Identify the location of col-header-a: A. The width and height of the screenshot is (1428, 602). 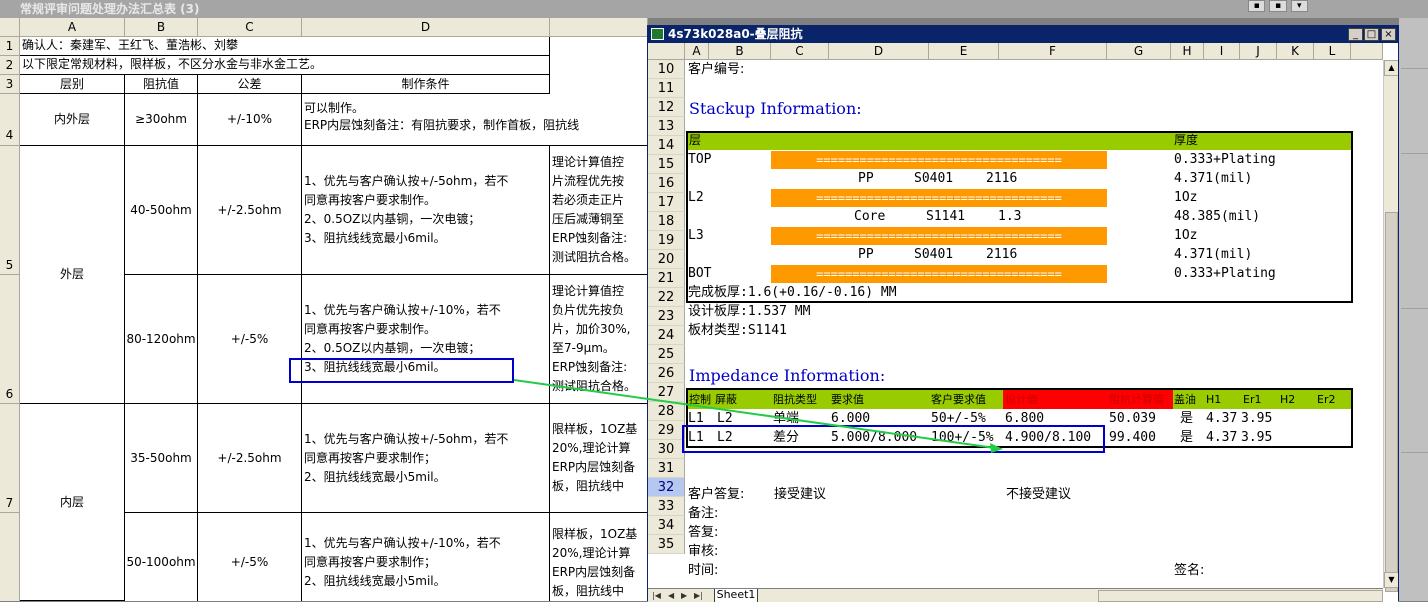
(72, 27).